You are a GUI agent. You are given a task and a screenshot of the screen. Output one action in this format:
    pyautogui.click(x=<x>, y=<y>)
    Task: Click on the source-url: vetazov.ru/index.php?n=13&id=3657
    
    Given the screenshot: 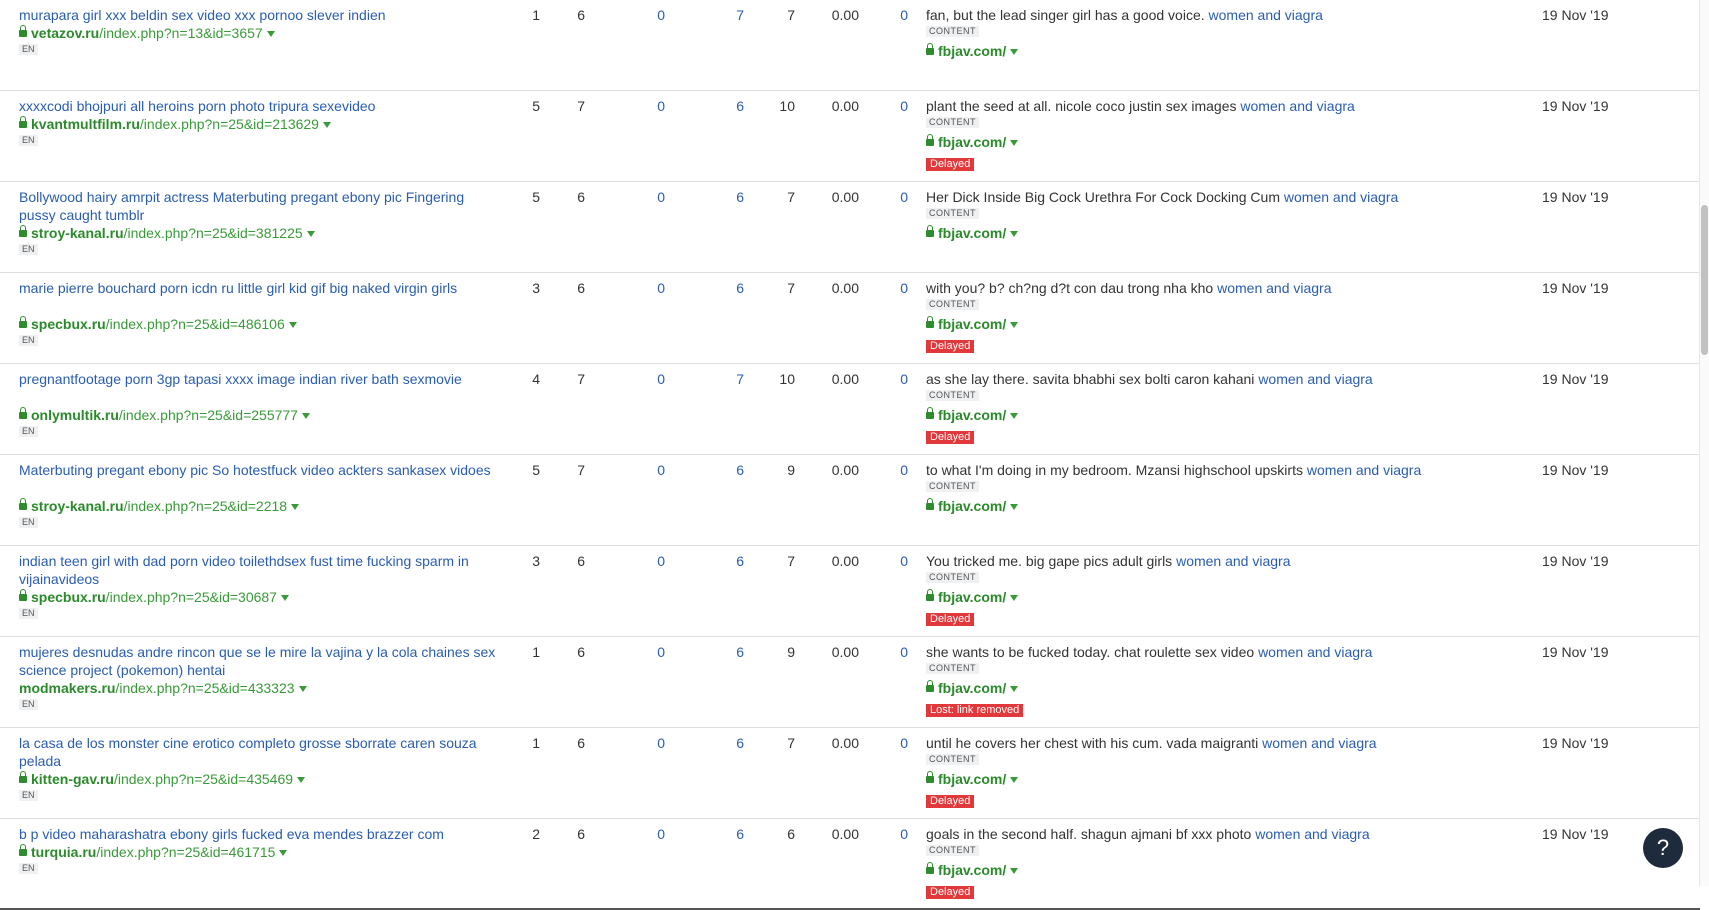 What is the action you would take?
    pyautogui.click(x=147, y=33)
    